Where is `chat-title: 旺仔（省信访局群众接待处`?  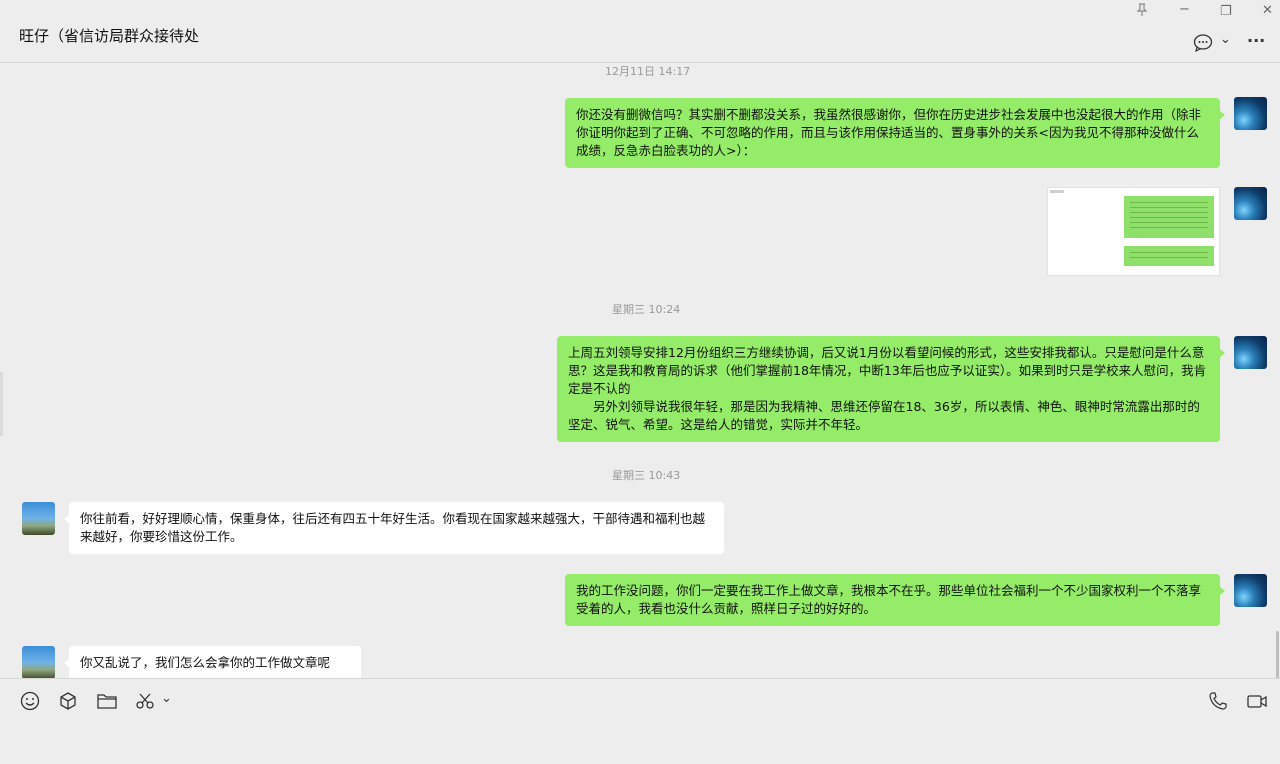 chat-title: 旺仔（省信访局群众接待处 is located at coordinates (109, 36).